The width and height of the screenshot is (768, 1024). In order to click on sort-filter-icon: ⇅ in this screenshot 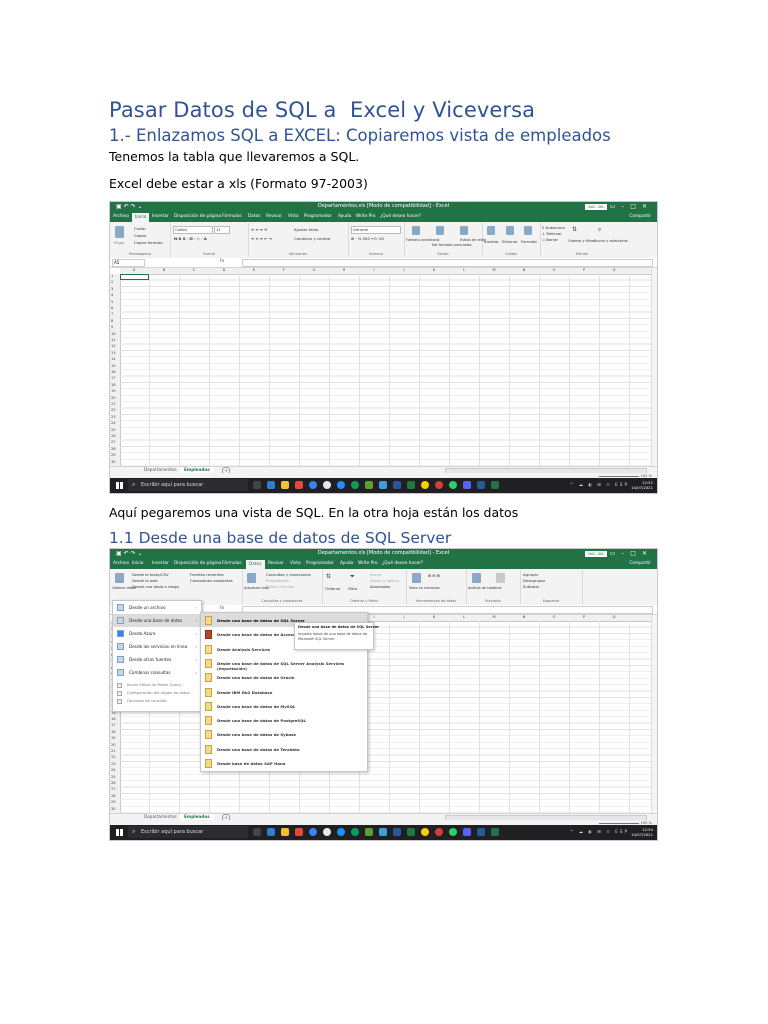, I will do `click(574, 229)`.